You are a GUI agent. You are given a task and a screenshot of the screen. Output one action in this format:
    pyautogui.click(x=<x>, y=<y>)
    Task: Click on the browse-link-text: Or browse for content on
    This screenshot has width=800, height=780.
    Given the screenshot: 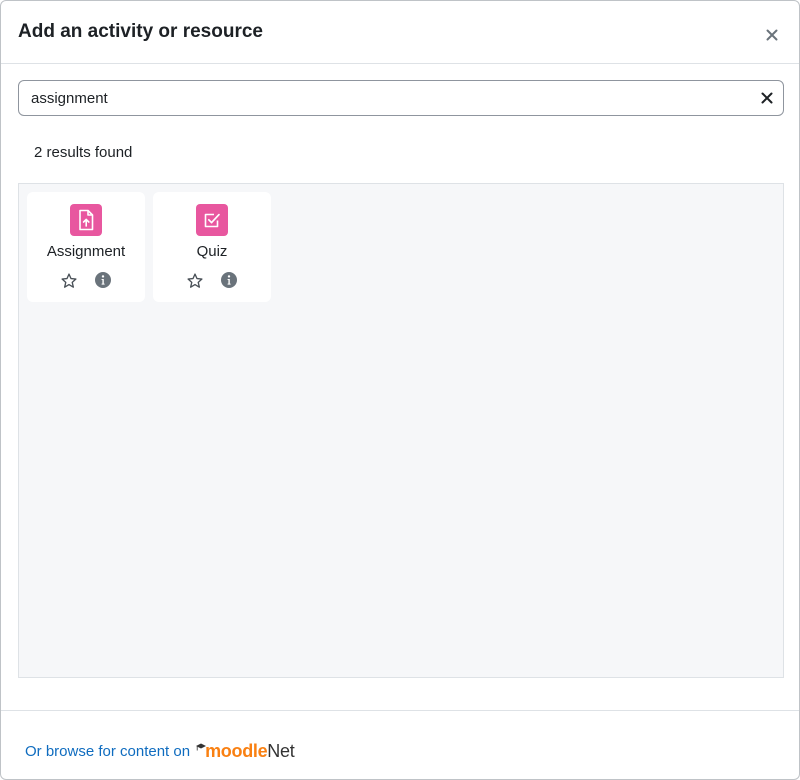 What is the action you would take?
    pyautogui.click(x=108, y=751)
    